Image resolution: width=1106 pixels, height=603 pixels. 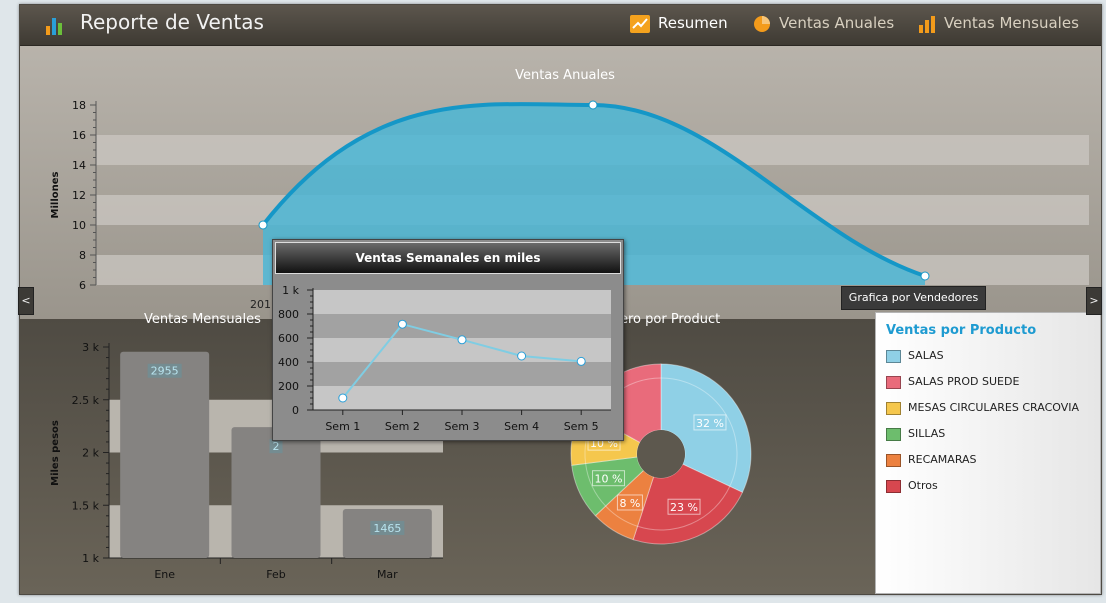 I want to click on monthly-y-tick-label: 2 k, so click(x=90, y=453).